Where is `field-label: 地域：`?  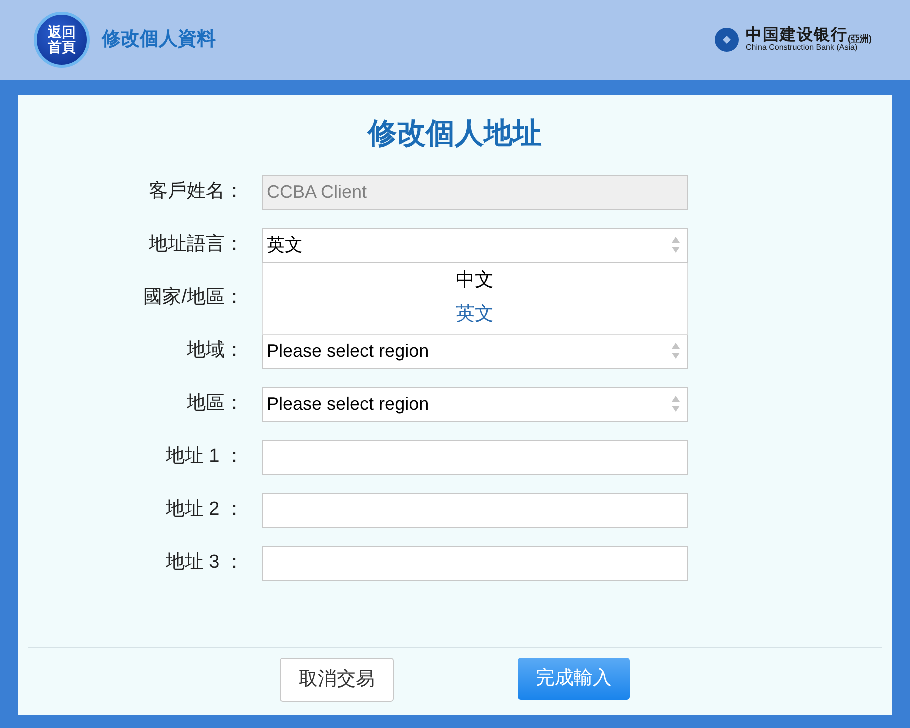
field-label: 地域： is located at coordinates (215, 350).